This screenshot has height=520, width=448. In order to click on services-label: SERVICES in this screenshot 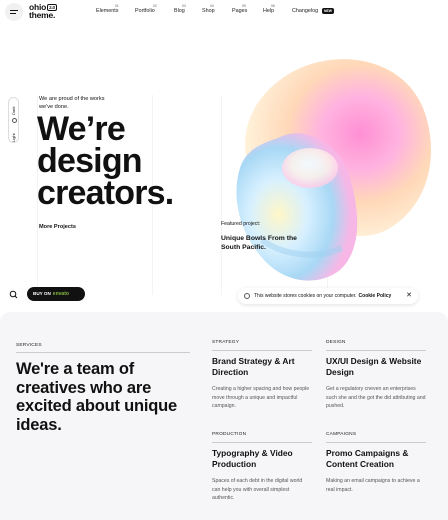, I will do `click(29, 345)`.